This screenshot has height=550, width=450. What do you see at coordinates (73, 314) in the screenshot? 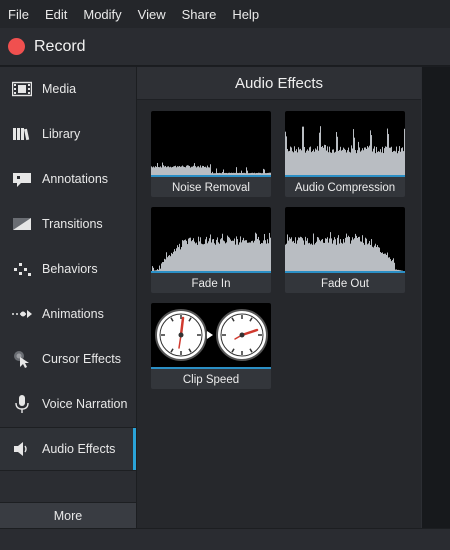
I see `sidebar-item-label: Animations` at bounding box center [73, 314].